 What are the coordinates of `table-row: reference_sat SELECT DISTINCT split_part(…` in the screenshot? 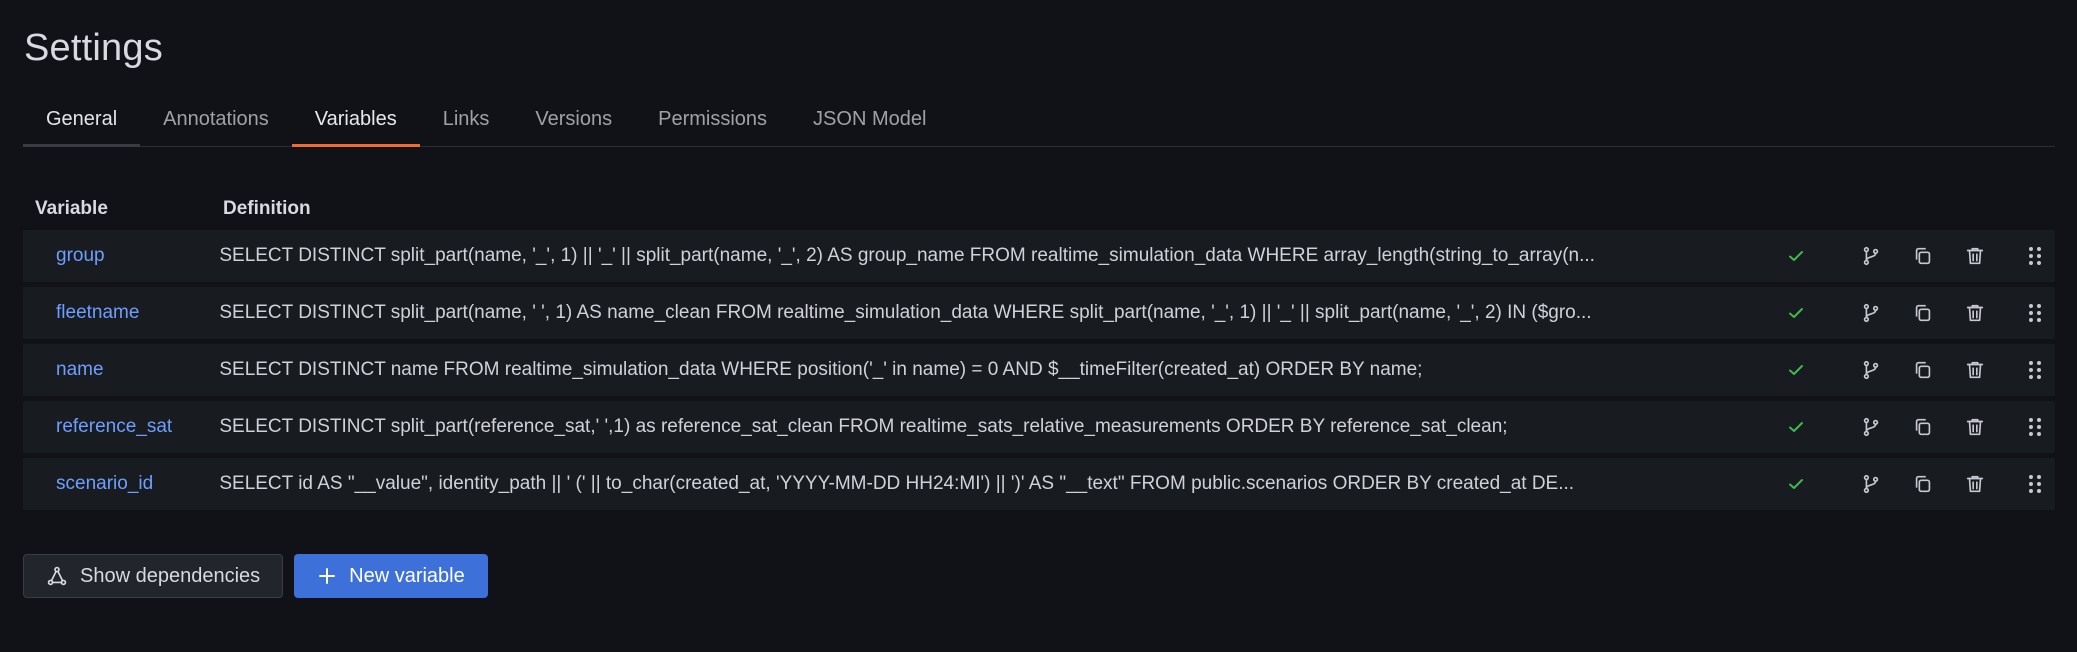 It's located at (1039, 427).